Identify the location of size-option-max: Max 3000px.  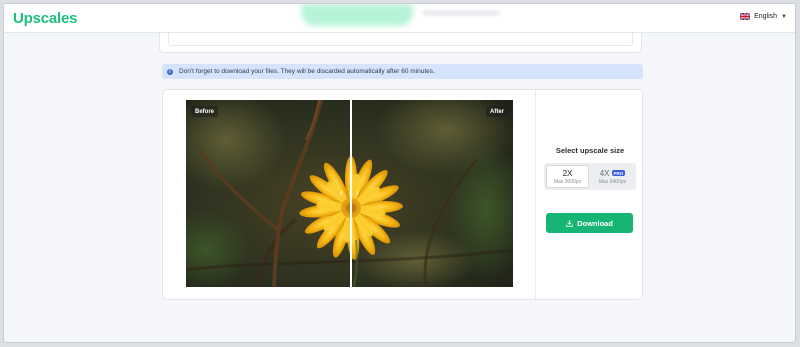
(567, 181).